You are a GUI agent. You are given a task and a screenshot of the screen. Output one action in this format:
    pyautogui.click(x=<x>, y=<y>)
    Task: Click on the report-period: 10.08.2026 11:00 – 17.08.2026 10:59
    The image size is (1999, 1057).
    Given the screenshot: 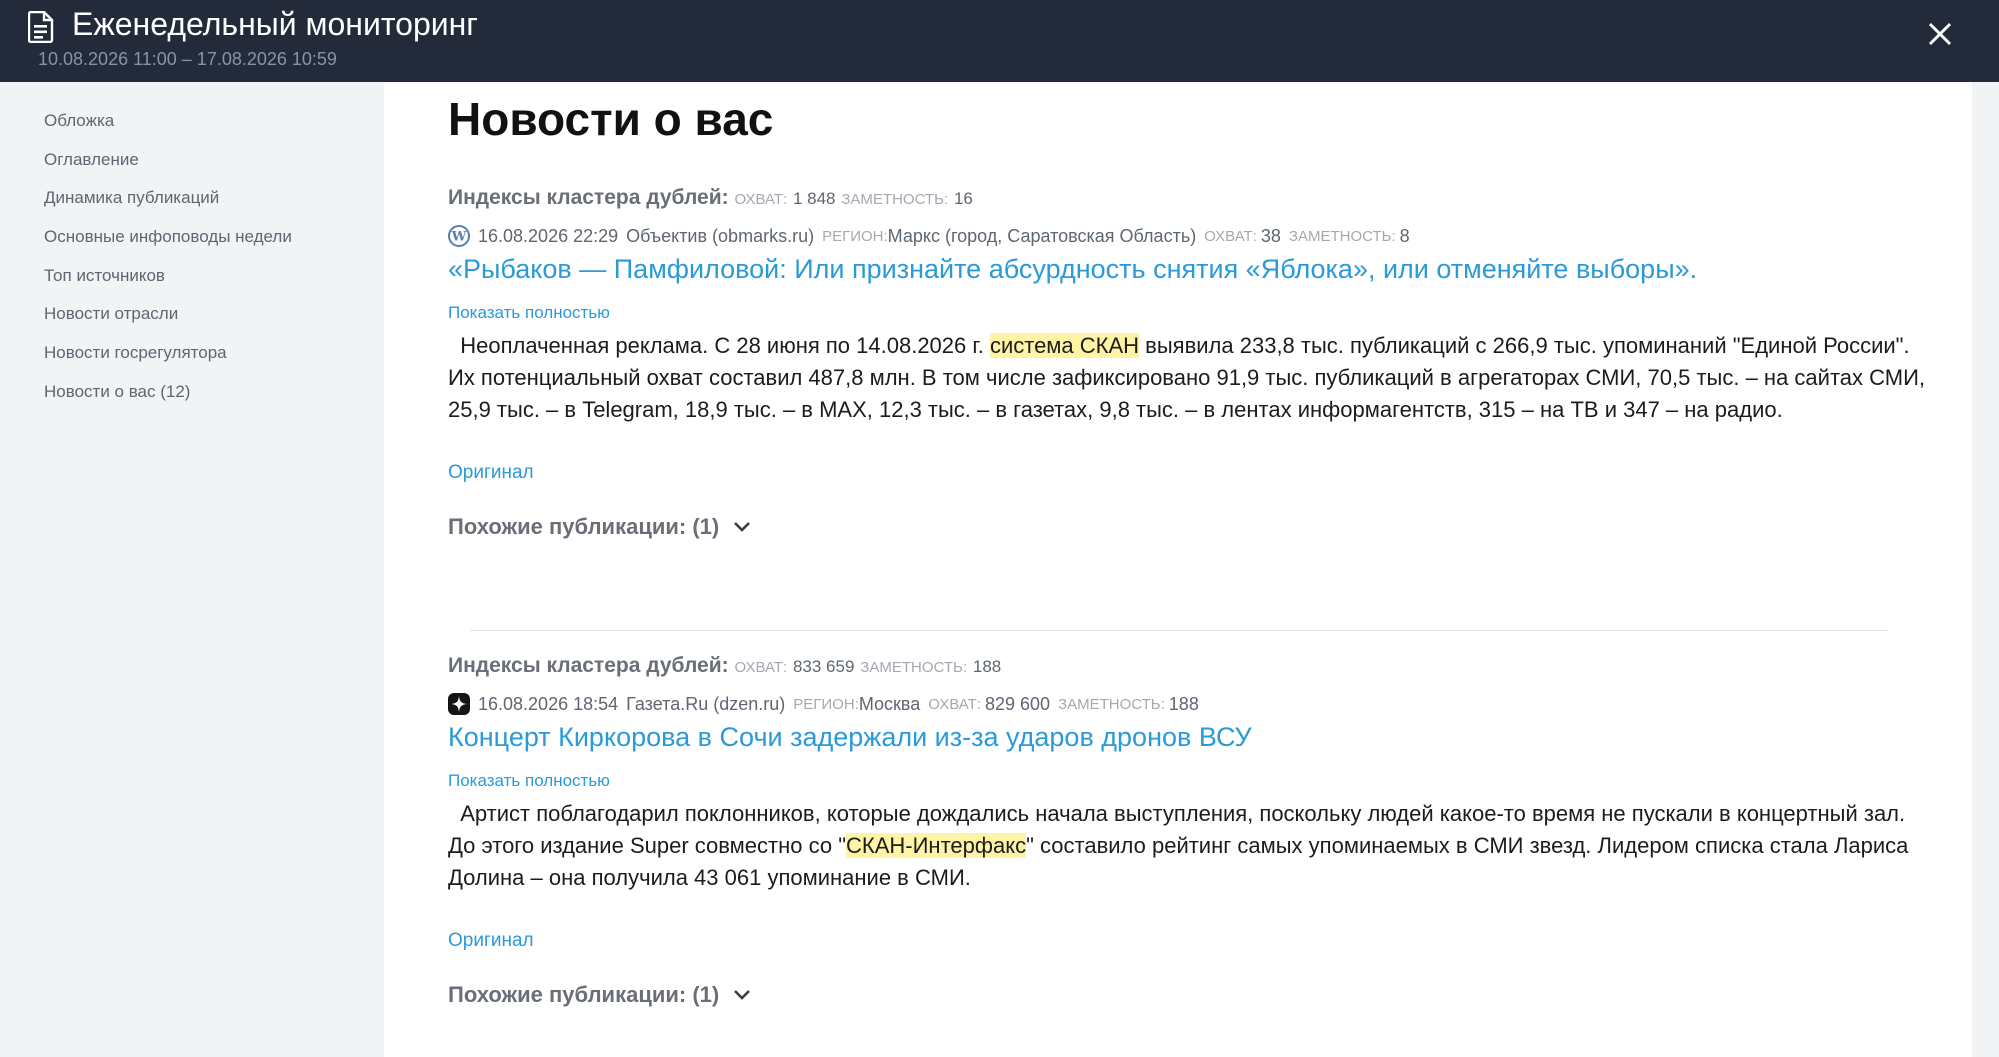 What is the action you would take?
    pyautogui.click(x=187, y=59)
    